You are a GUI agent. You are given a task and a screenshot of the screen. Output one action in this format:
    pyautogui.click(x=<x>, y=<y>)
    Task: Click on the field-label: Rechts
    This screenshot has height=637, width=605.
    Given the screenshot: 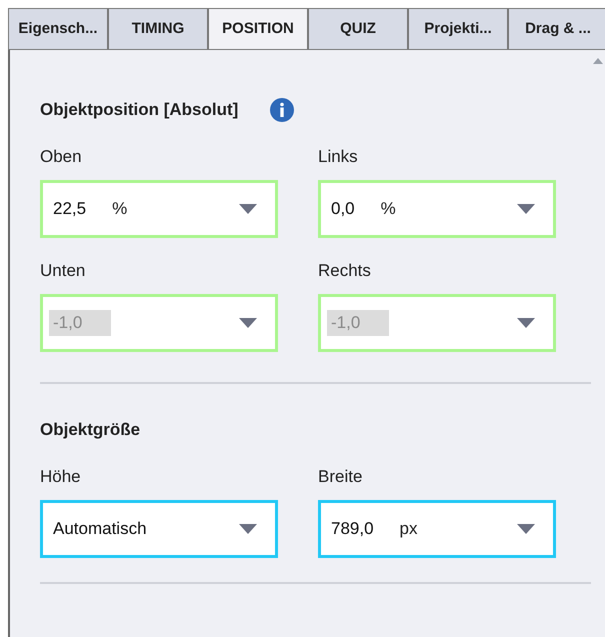 What is the action you would take?
    pyautogui.click(x=345, y=270)
    